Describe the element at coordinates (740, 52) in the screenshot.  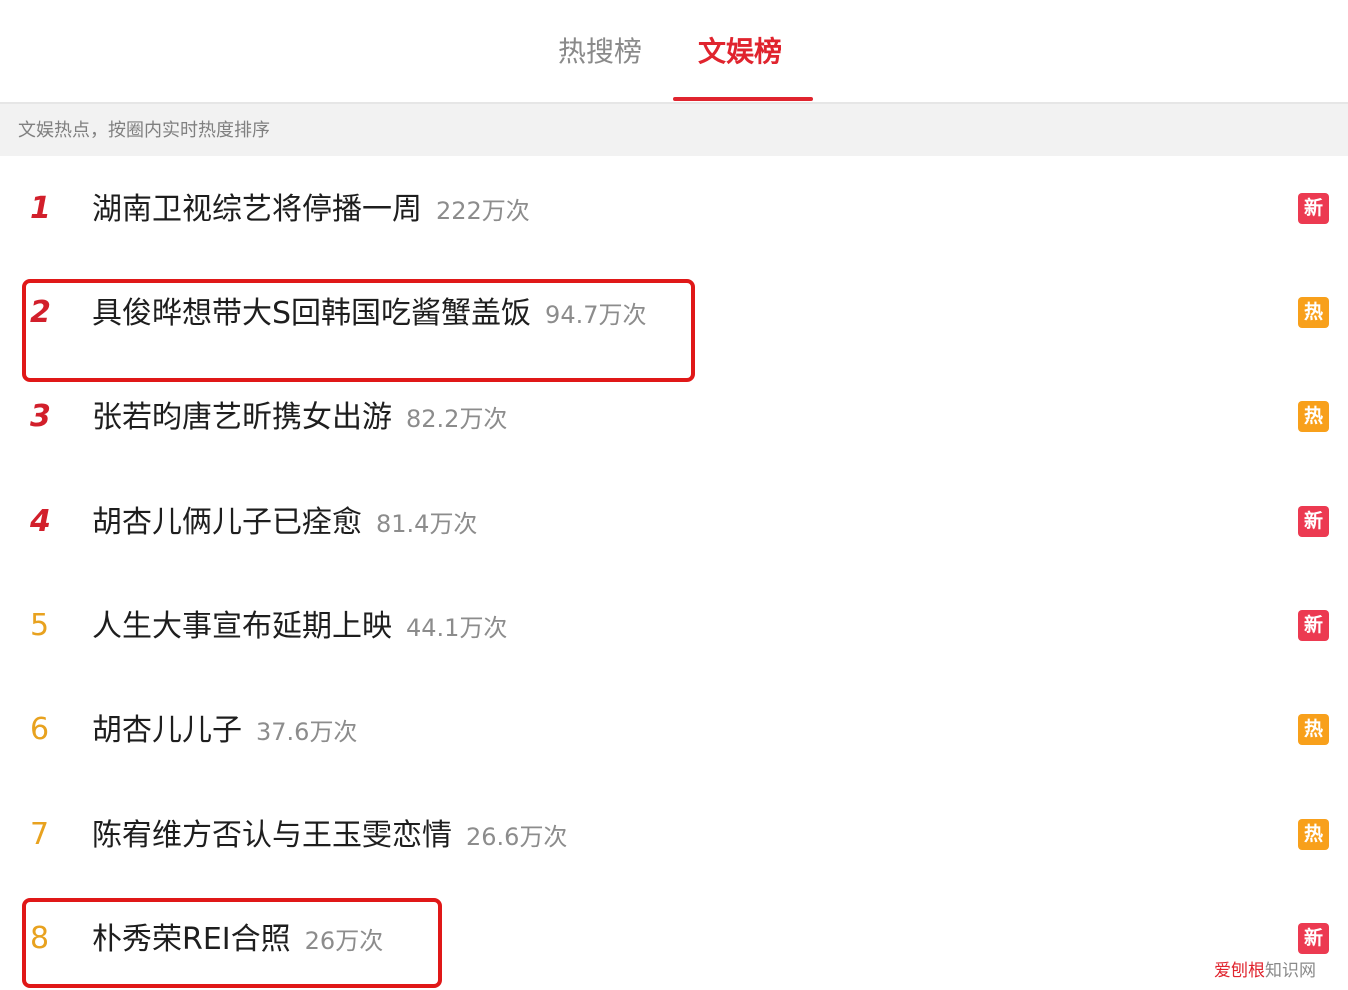
I see `tab-entertainment: 文娱榜` at that location.